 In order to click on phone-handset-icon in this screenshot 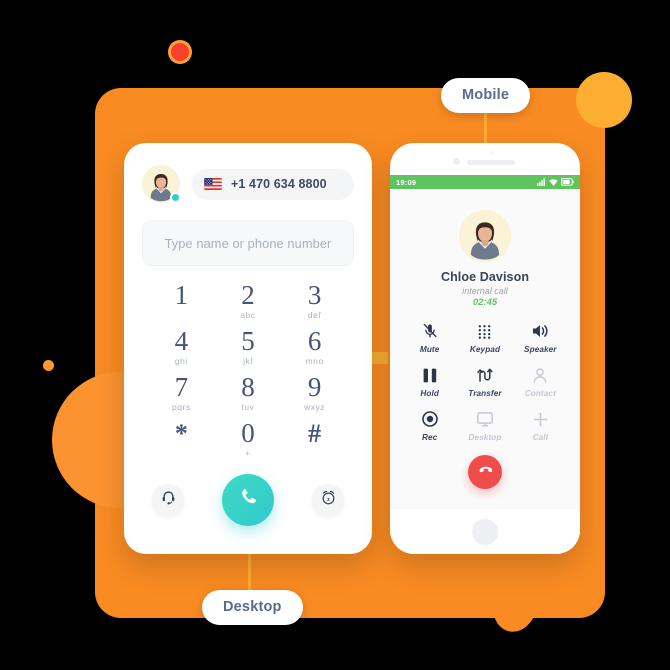, I will do `click(248, 500)`.